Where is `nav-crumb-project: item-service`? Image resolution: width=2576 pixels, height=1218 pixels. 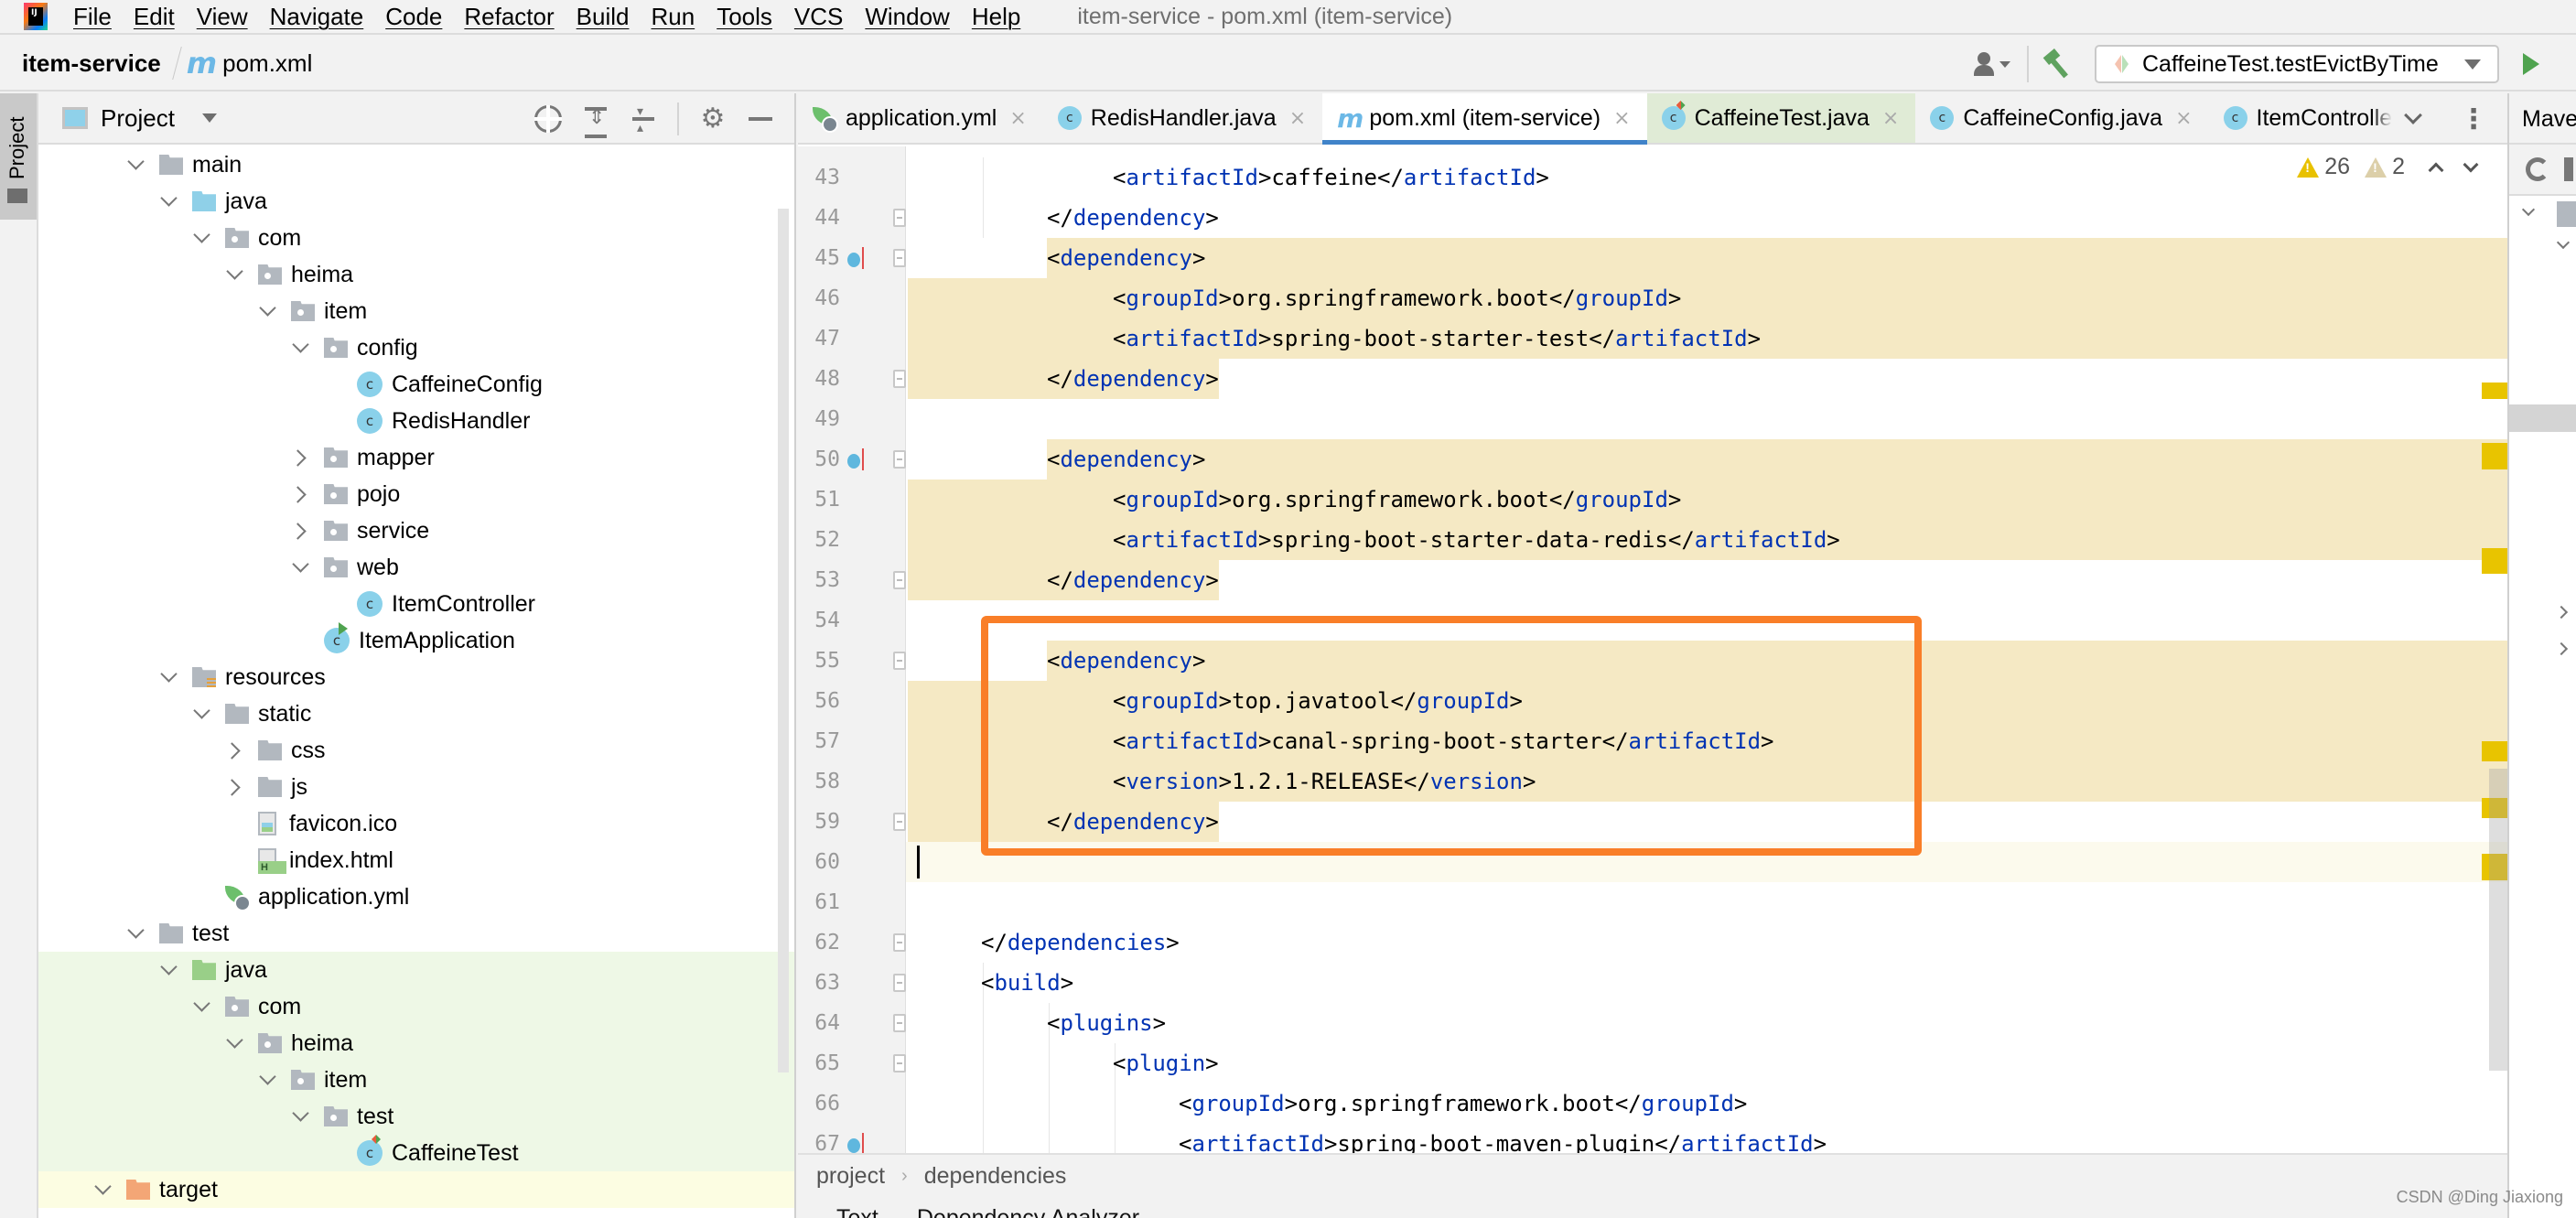
nav-crumb-project: item-service is located at coordinates (91, 63).